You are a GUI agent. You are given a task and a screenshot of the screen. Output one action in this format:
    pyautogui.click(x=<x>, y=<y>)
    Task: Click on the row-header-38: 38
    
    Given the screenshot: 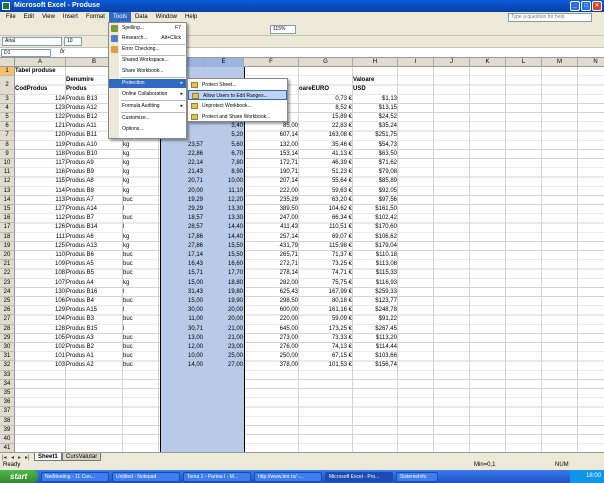 What is the action you would take?
    pyautogui.click(x=7, y=421)
    